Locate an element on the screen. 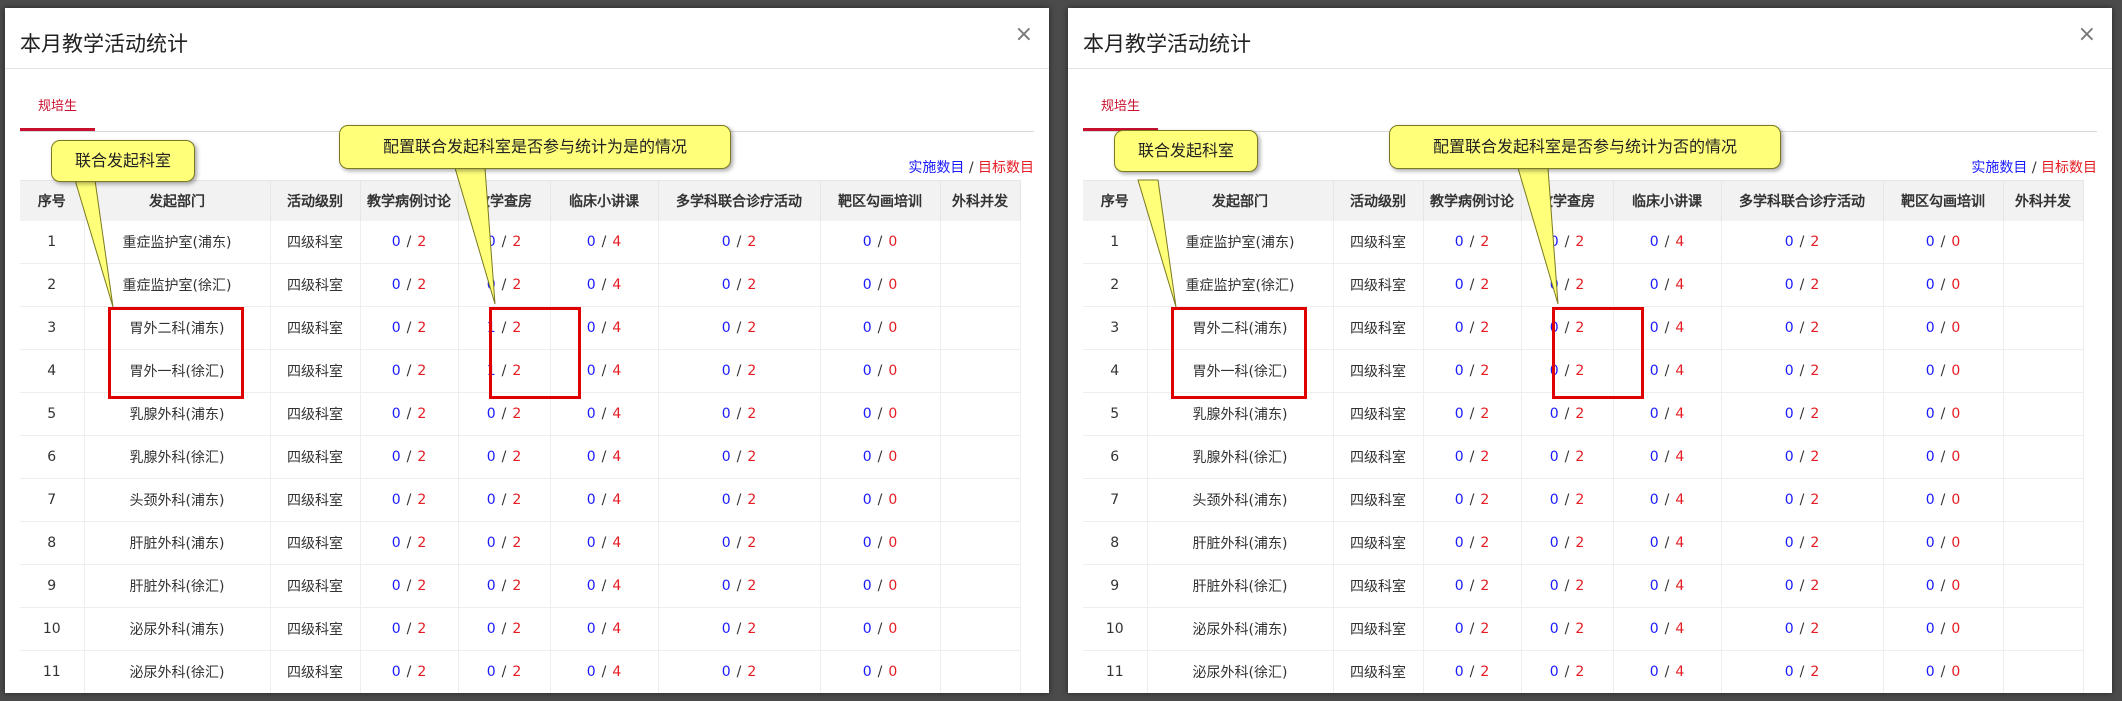 This screenshot has height=701, width=2122. row-number: 1 is located at coordinates (52, 242).